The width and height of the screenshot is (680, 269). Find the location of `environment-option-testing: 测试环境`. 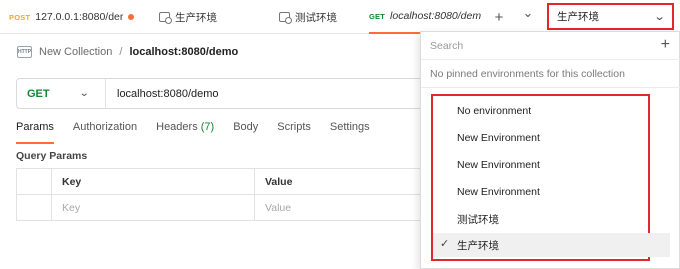

environment-option-testing: 测试环境 is located at coordinates (551, 219).